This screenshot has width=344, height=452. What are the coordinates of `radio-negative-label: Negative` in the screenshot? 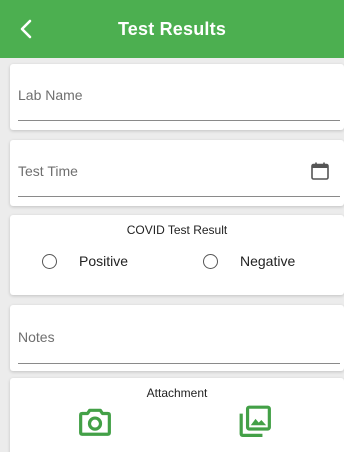 It's located at (268, 261).